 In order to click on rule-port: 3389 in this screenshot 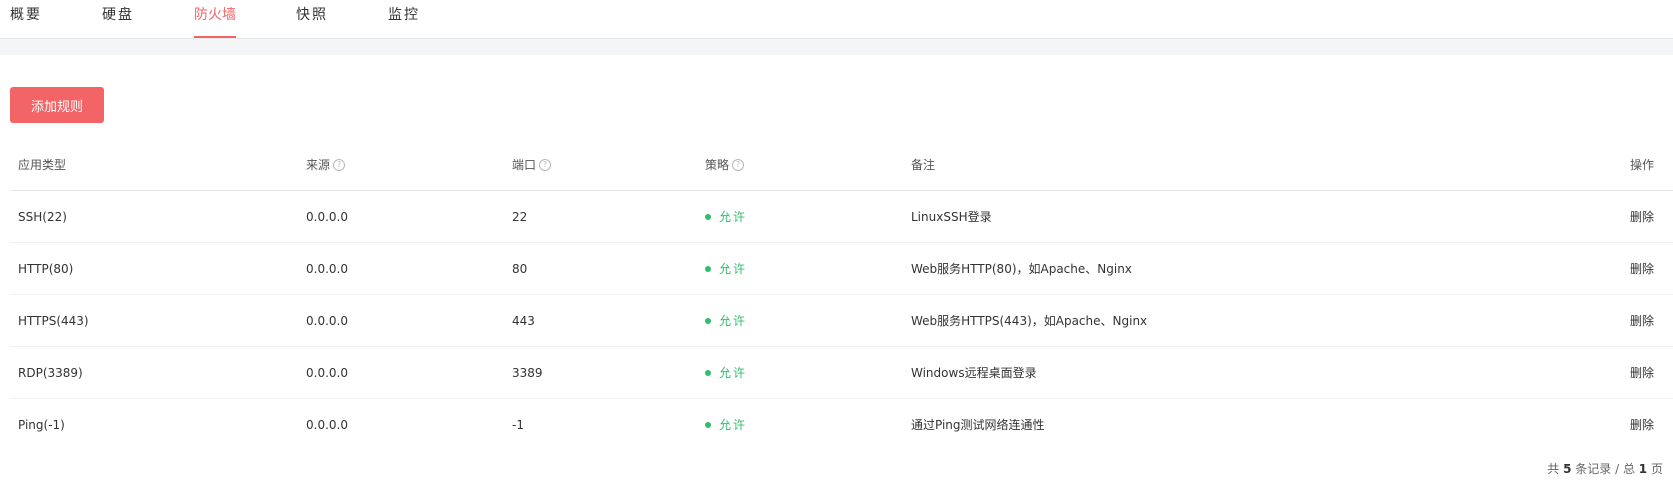, I will do `click(527, 372)`.